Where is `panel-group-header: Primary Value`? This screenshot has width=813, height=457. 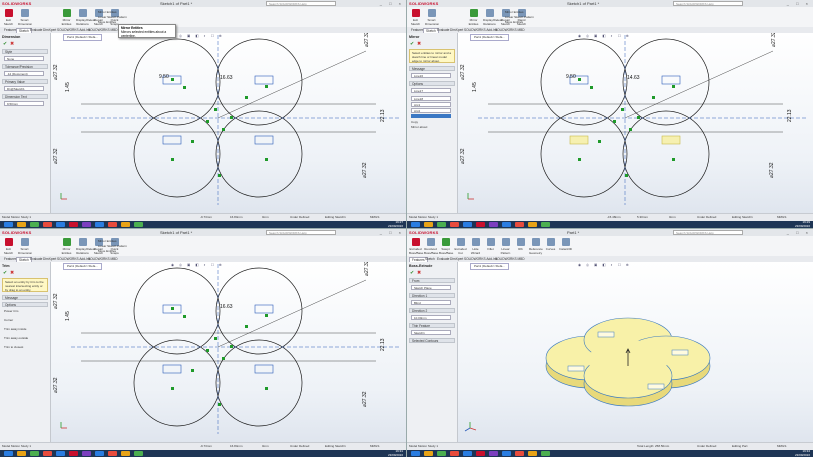 panel-group-header: Primary Value is located at coordinates (25, 81).